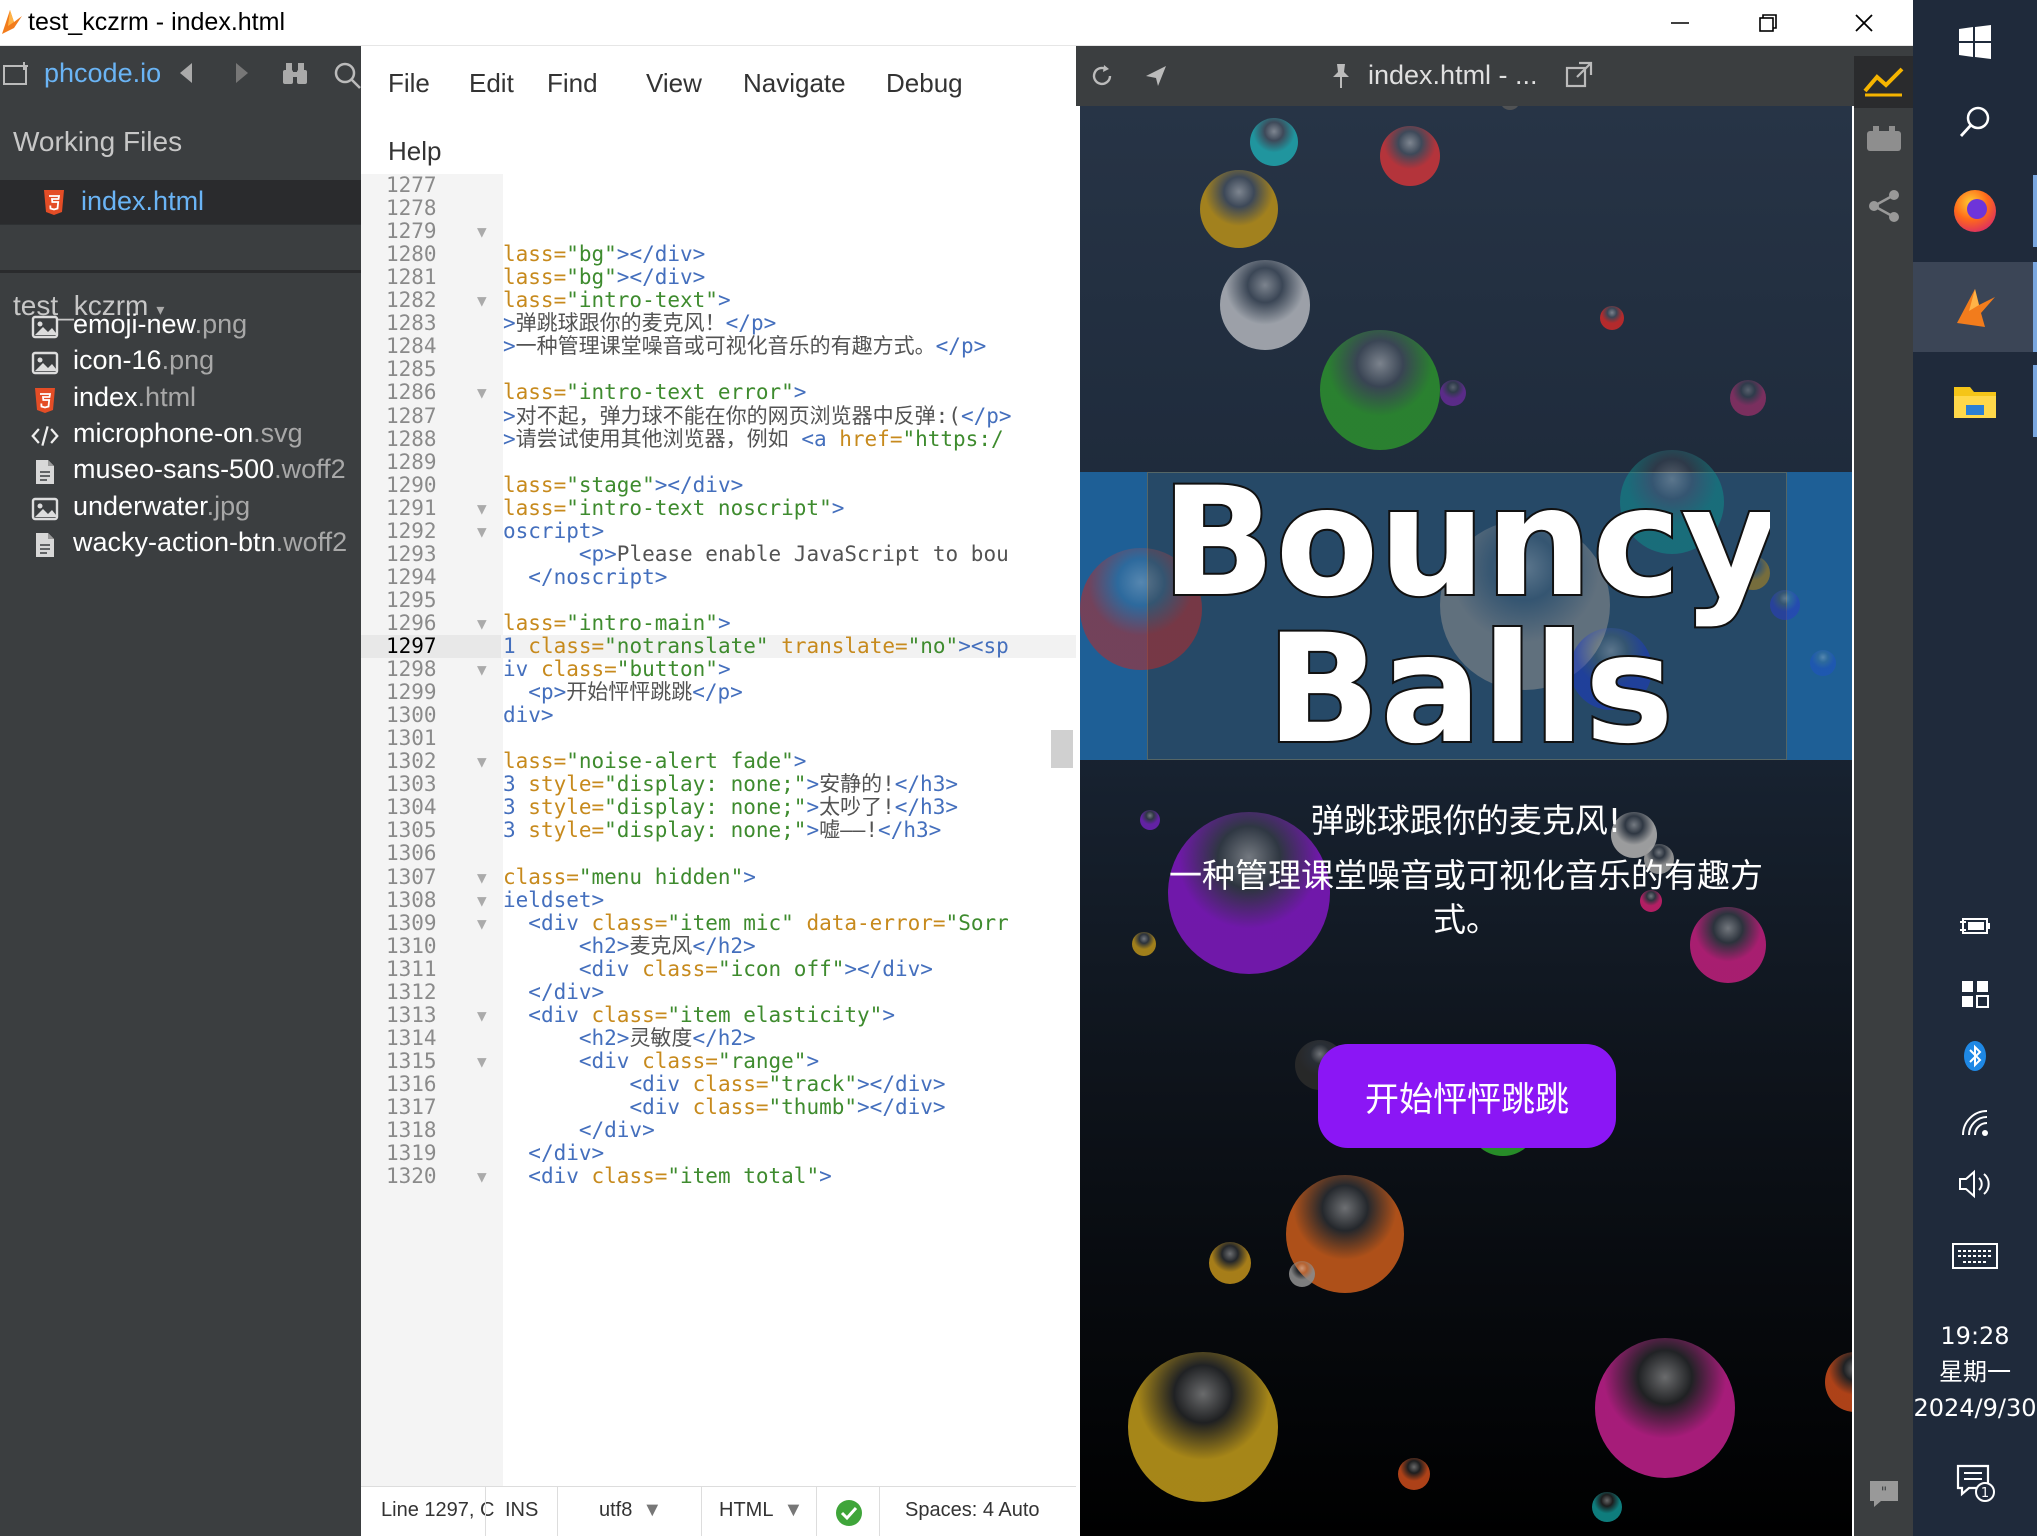 This screenshot has width=2037, height=1536. Describe the element at coordinates (1883, 138) in the screenshot. I see `extensions-dock-button` at that location.